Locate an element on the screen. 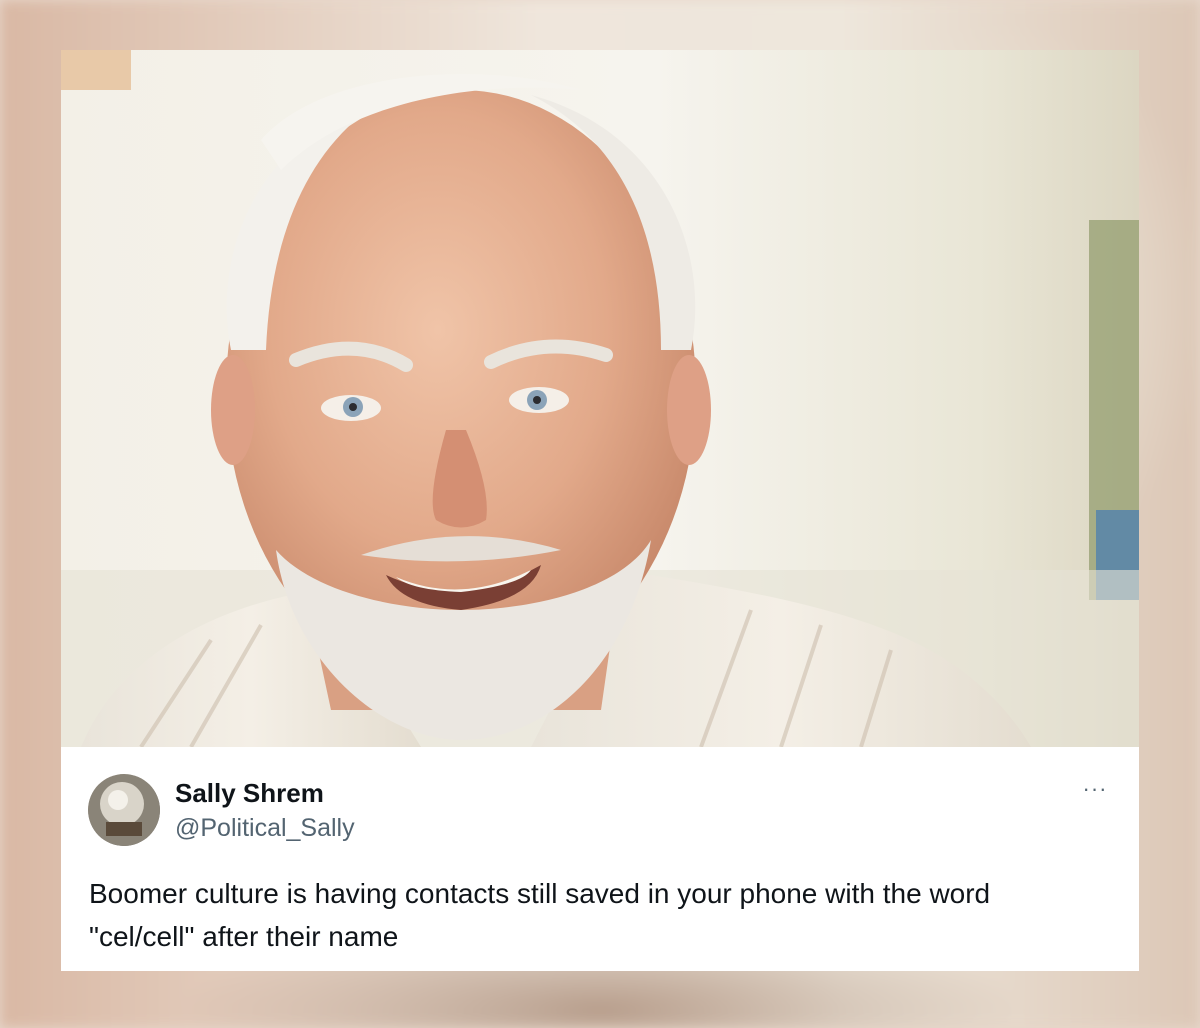 This screenshot has width=1200, height=1028. more-options-icon: ··· is located at coordinates (1095, 789).